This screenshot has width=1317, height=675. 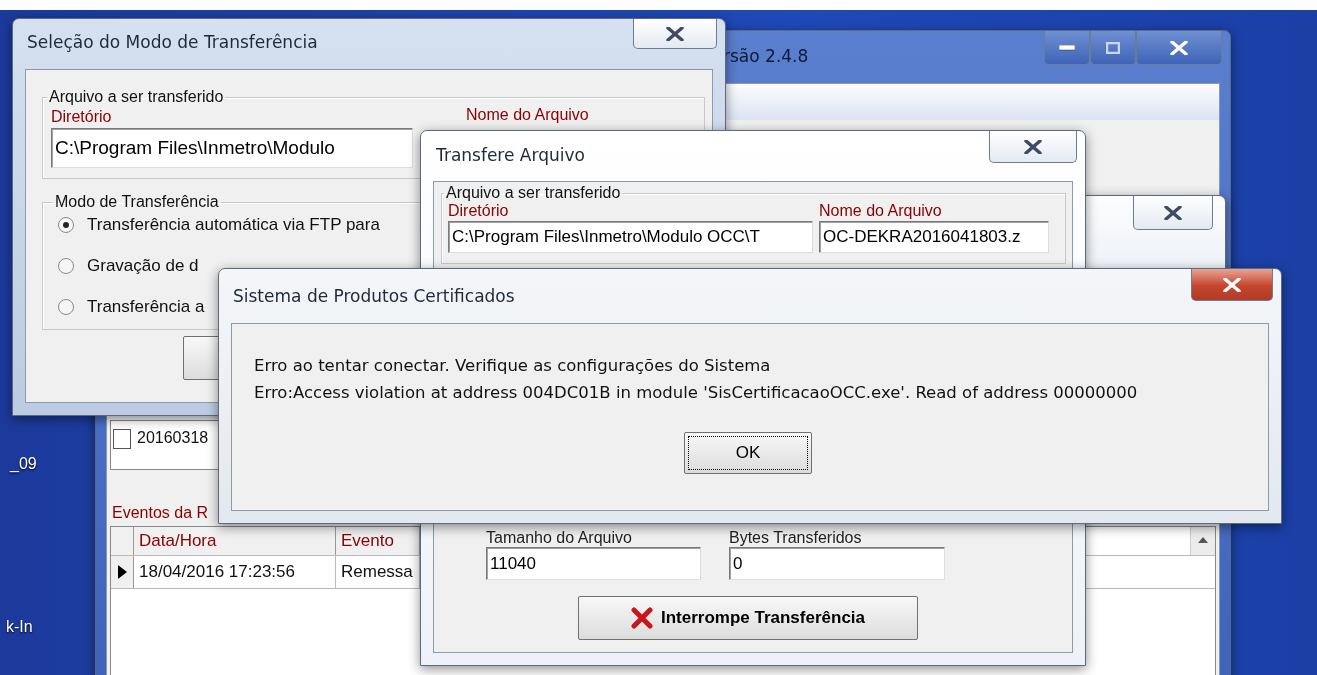 What do you see at coordinates (559, 538) in the screenshot?
I see `field-label: Tamanho do Arquivo` at bounding box center [559, 538].